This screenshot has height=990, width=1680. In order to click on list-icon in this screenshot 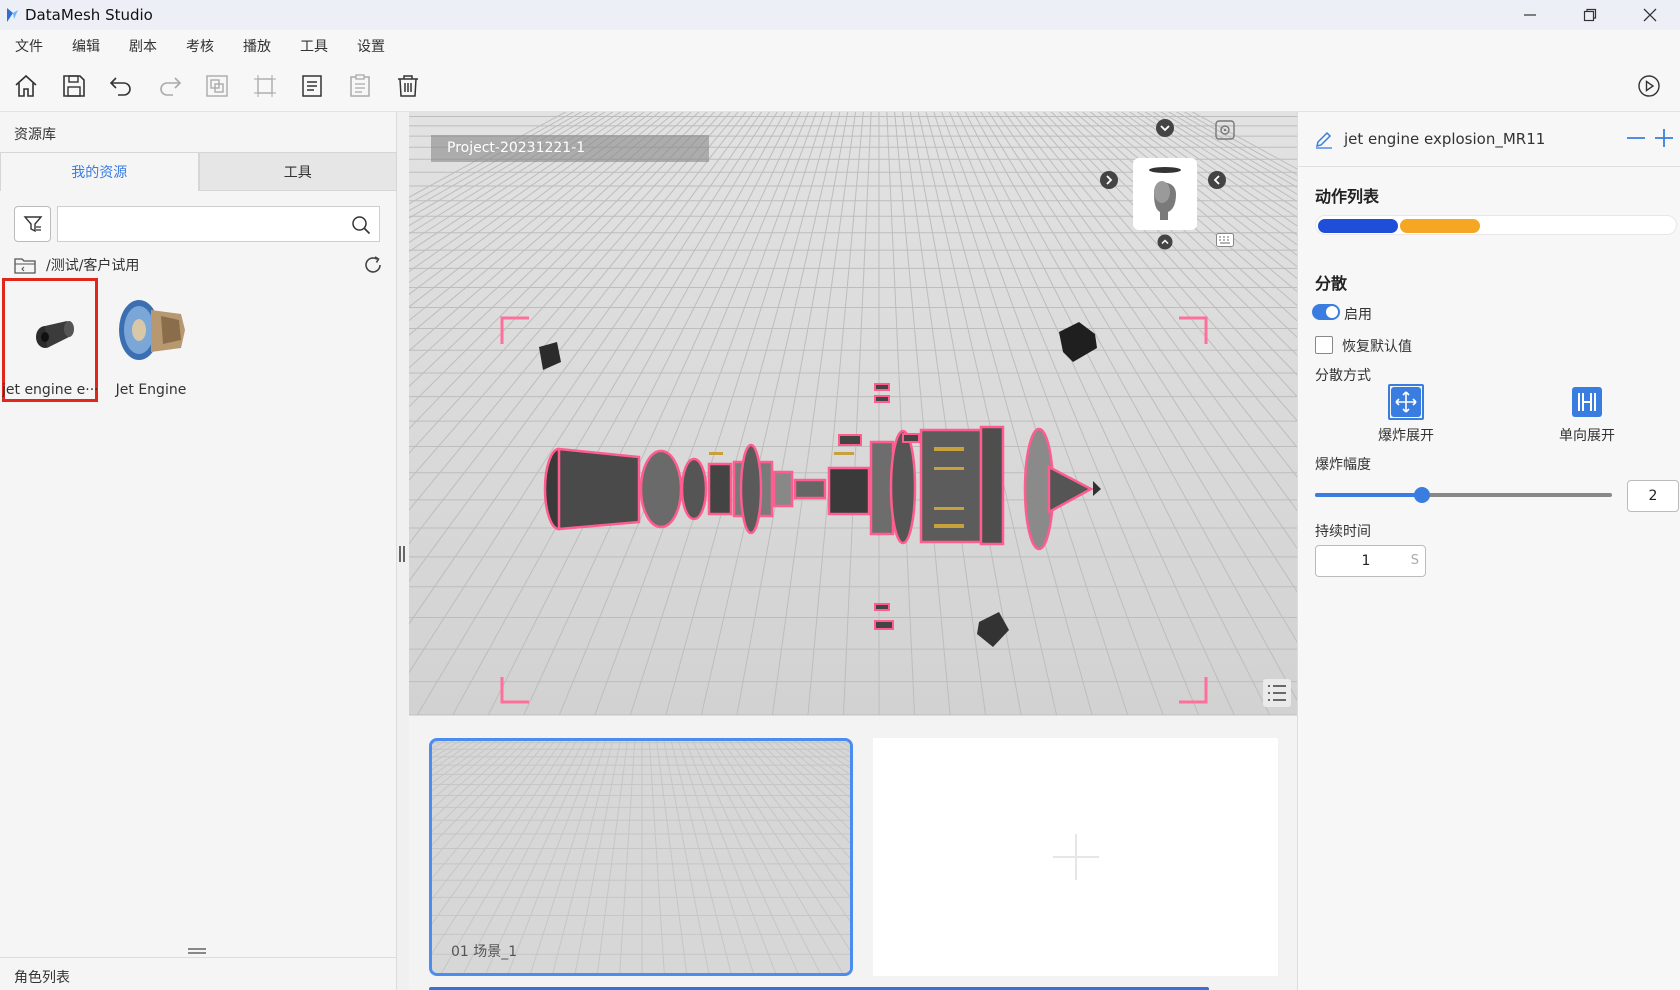, I will do `click(1277, 693)`.